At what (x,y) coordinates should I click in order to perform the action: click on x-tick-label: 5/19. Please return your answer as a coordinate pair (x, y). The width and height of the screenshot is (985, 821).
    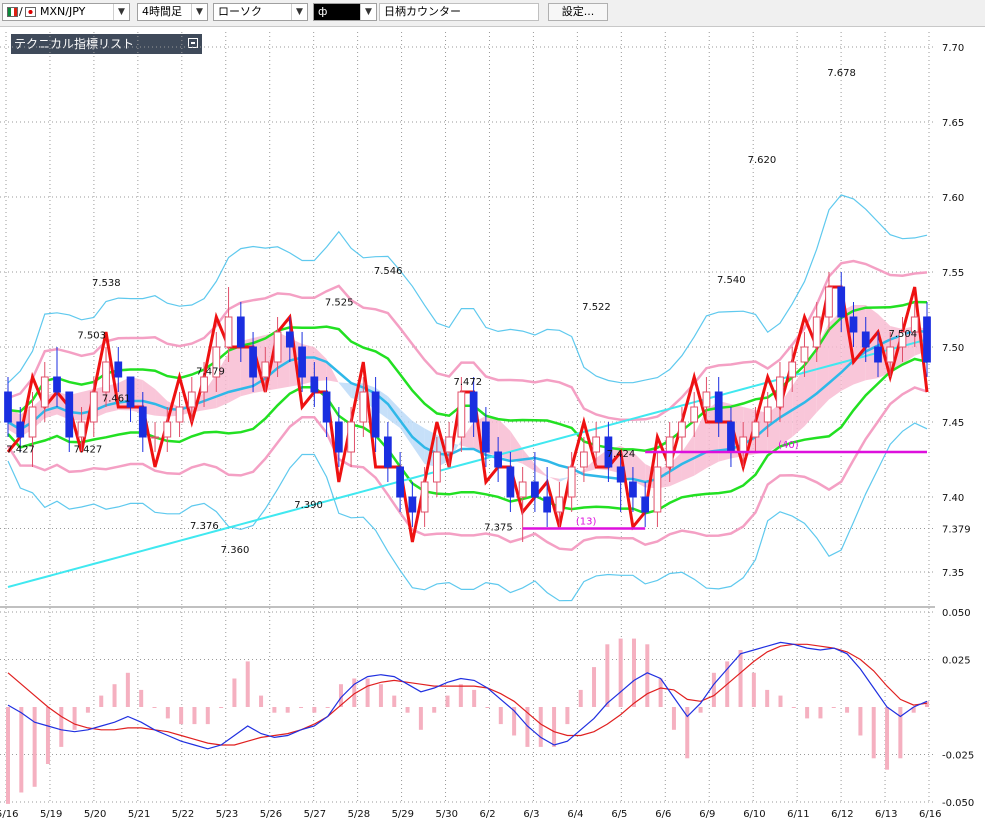
    Looking at the image, I should click on (51, 814).